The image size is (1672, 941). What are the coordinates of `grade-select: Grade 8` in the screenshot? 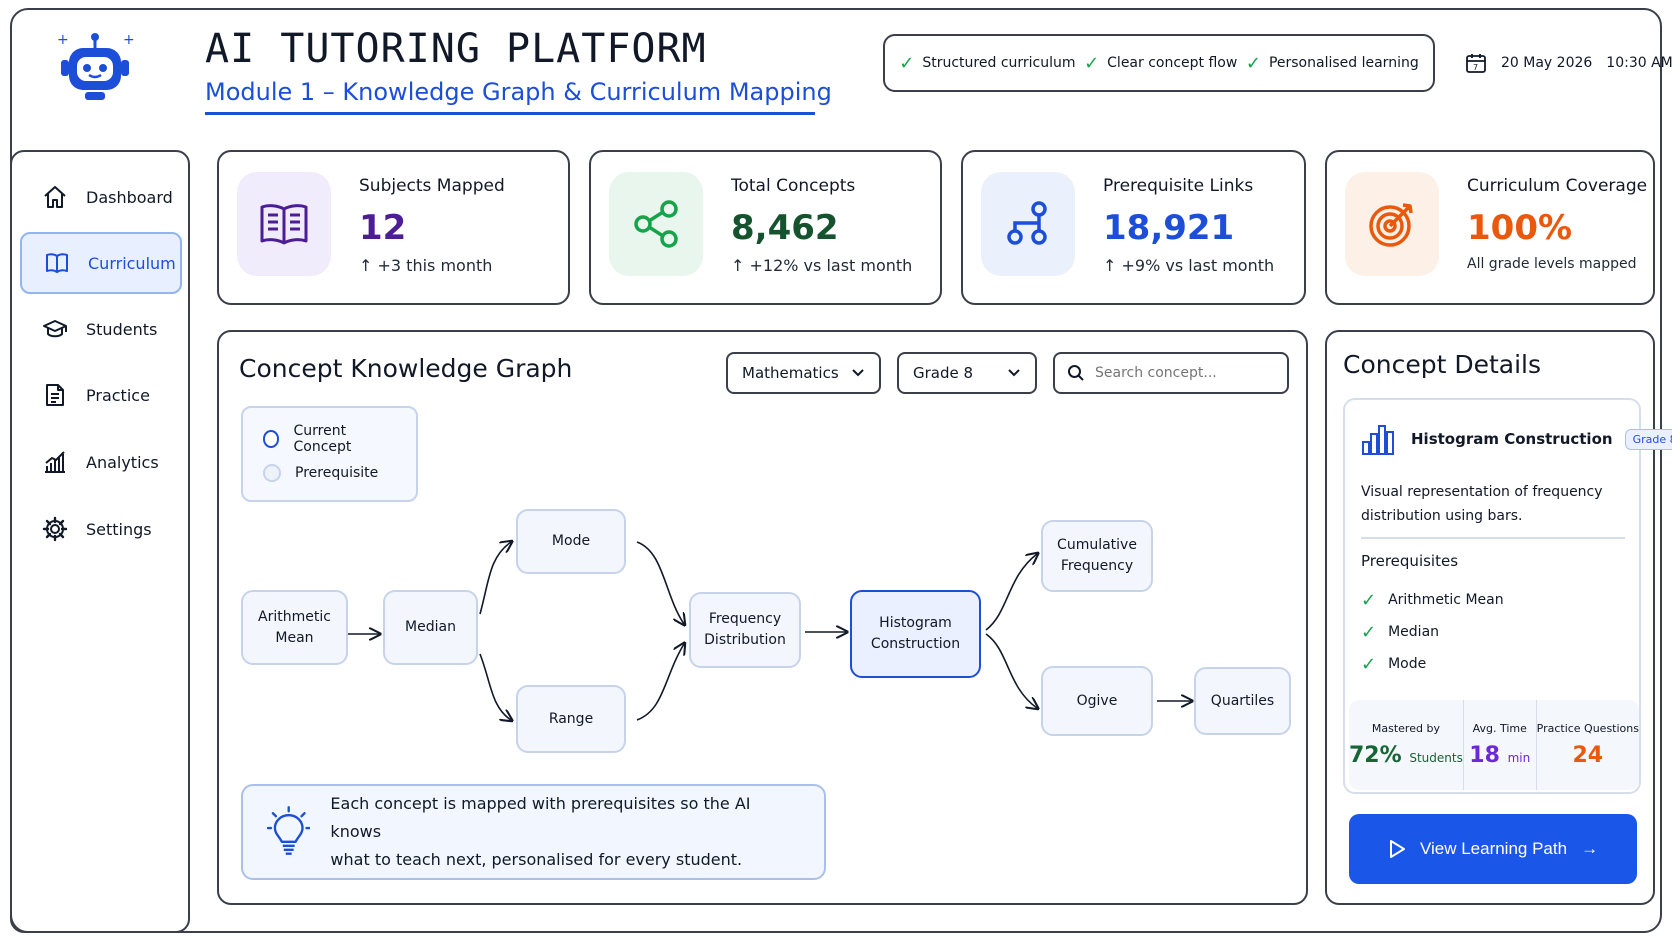 It's located at (967, 373).